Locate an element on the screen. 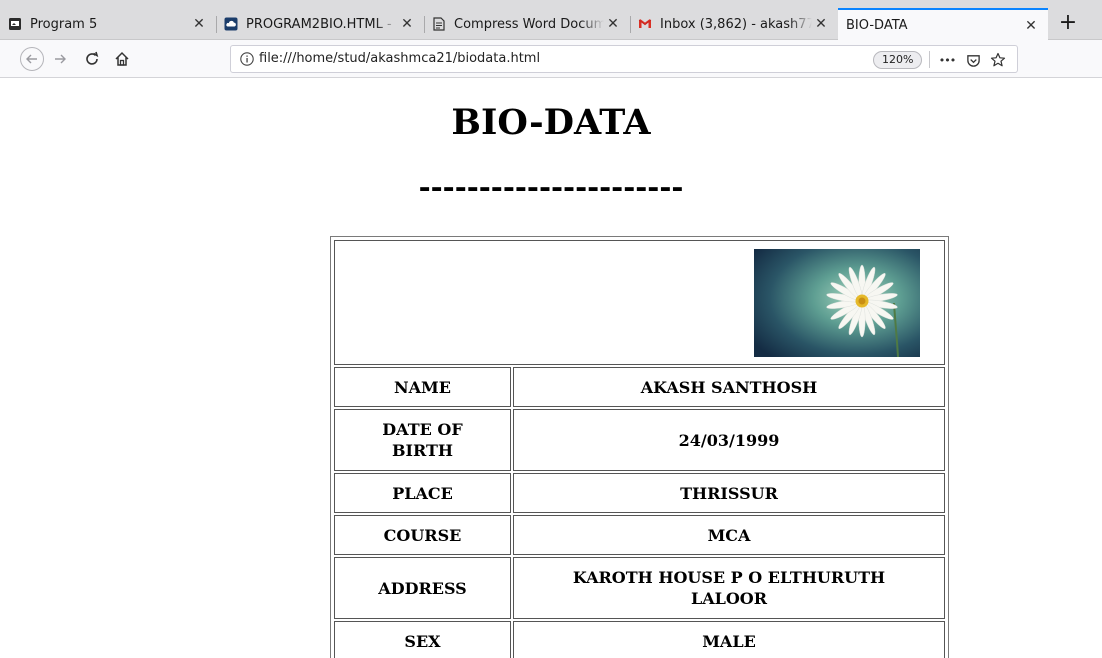 Image resolution: width=1102 pixels, height=658 pixels. reload-icon is located at coordinates (92, 58).